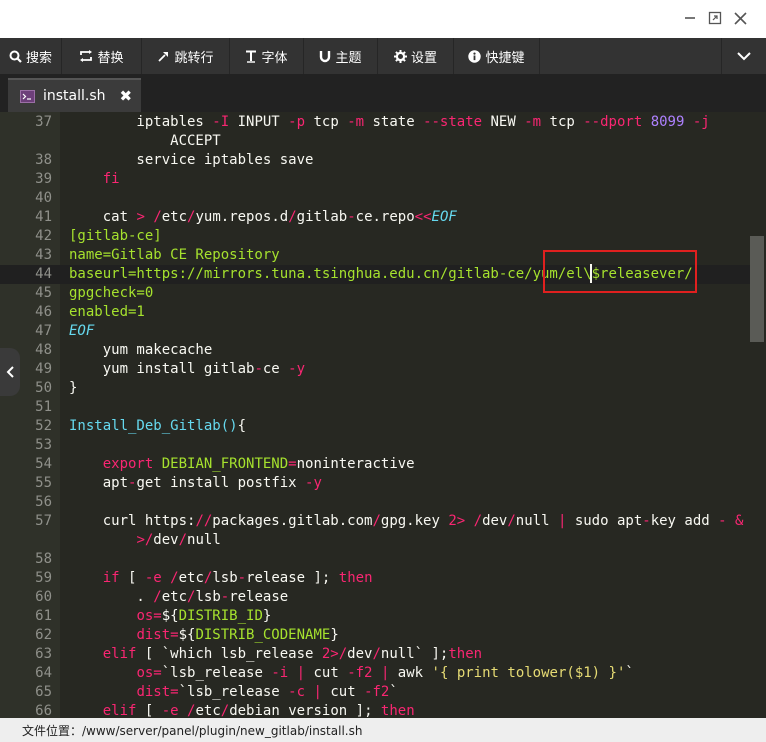 The width and height of the screenshot is (766, 742). Describe the element at coordinates (221, 578) in the screenshot. I see `line-code: if [ -e /etc/lsb-release ]; then` at that location.